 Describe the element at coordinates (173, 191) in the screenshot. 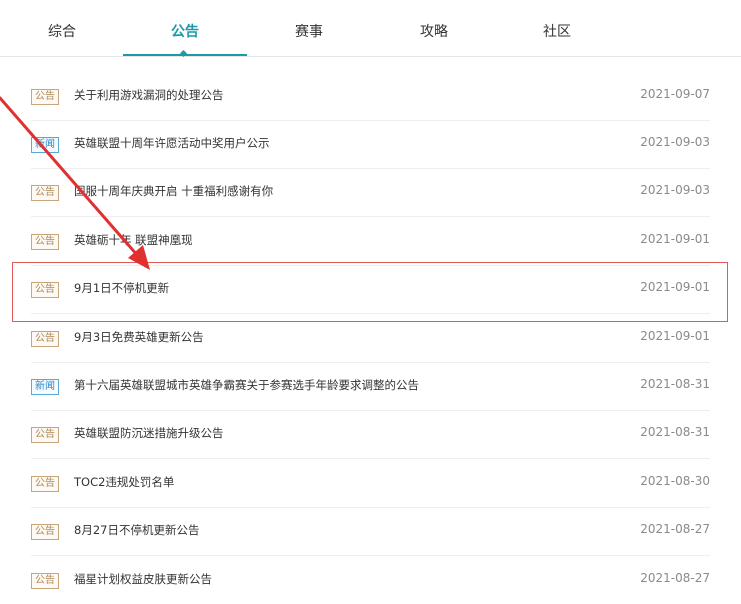

I see `item-title: 国服十周年庆典开启 十重福利感谢有你` at that location.